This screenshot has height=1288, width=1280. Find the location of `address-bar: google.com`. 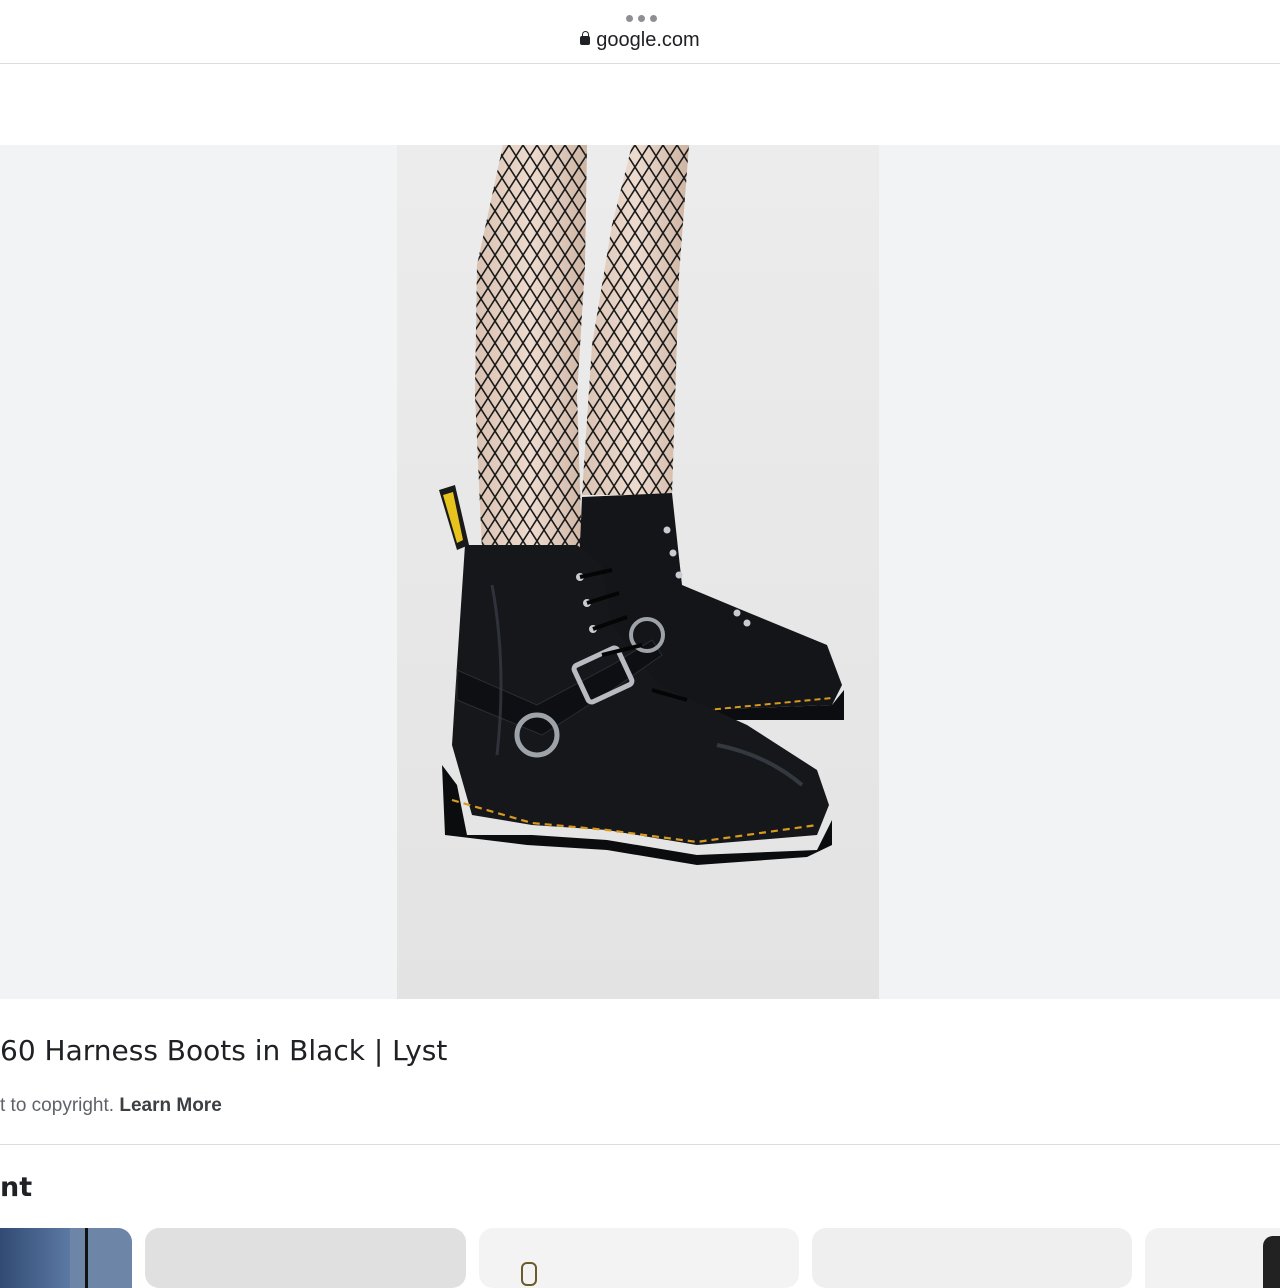

address-bar: google.com is located at coordinates (640, 40).